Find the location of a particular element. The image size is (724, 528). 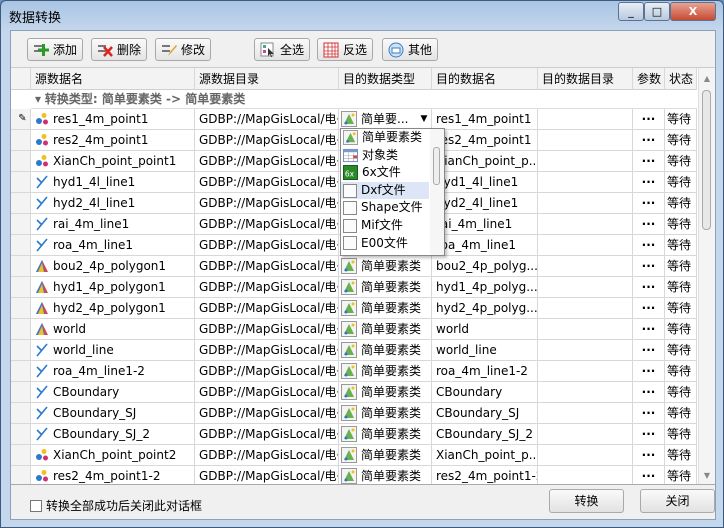

scroll-down-arrow: ▼ is located at coordinates (707, 475).